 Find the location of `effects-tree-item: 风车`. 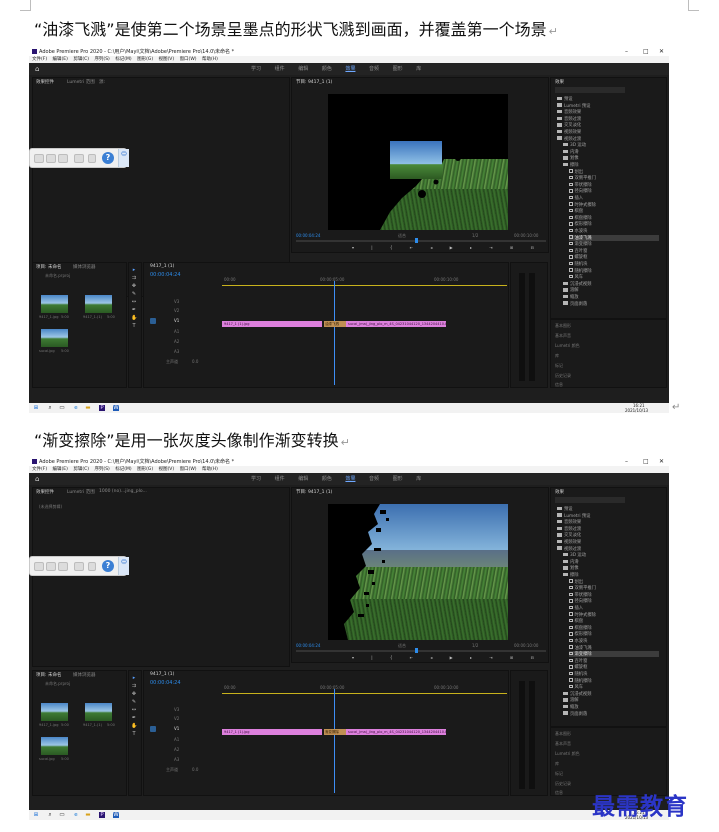

effects-tree-item: 风车 is located at coordinates (614, 687).